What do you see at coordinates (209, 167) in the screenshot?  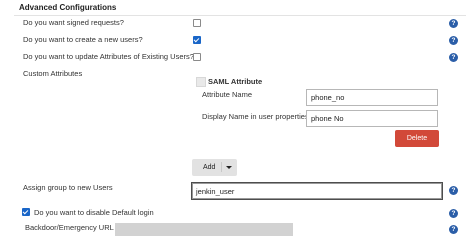 I see `add-button-label: Add` at bounding box center [209, 167].